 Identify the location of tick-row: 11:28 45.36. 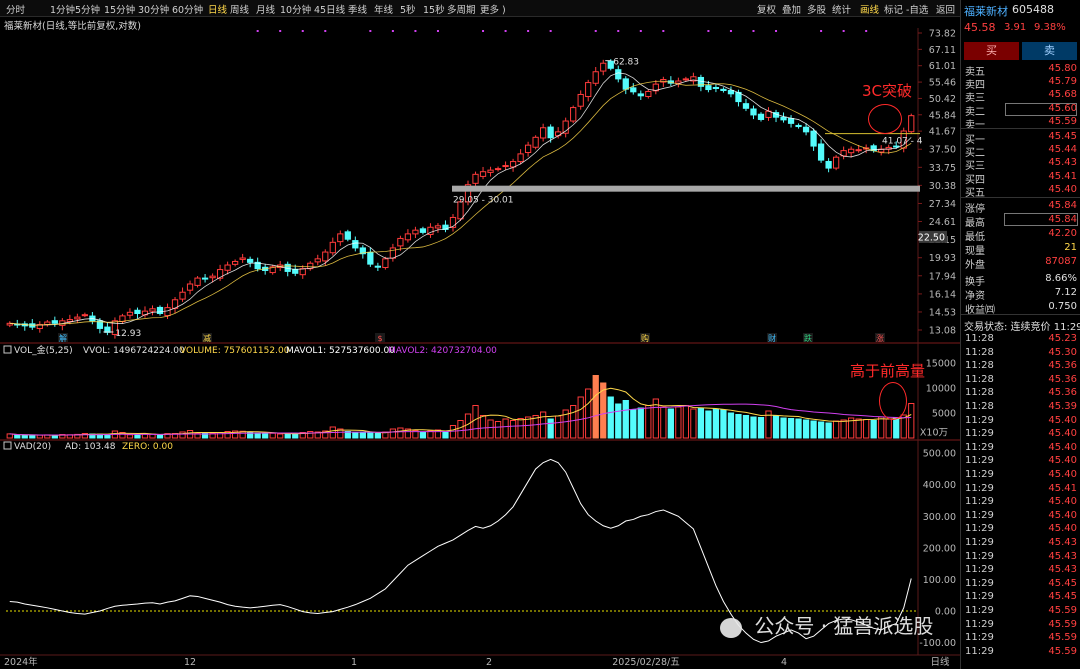
(1020, 366).